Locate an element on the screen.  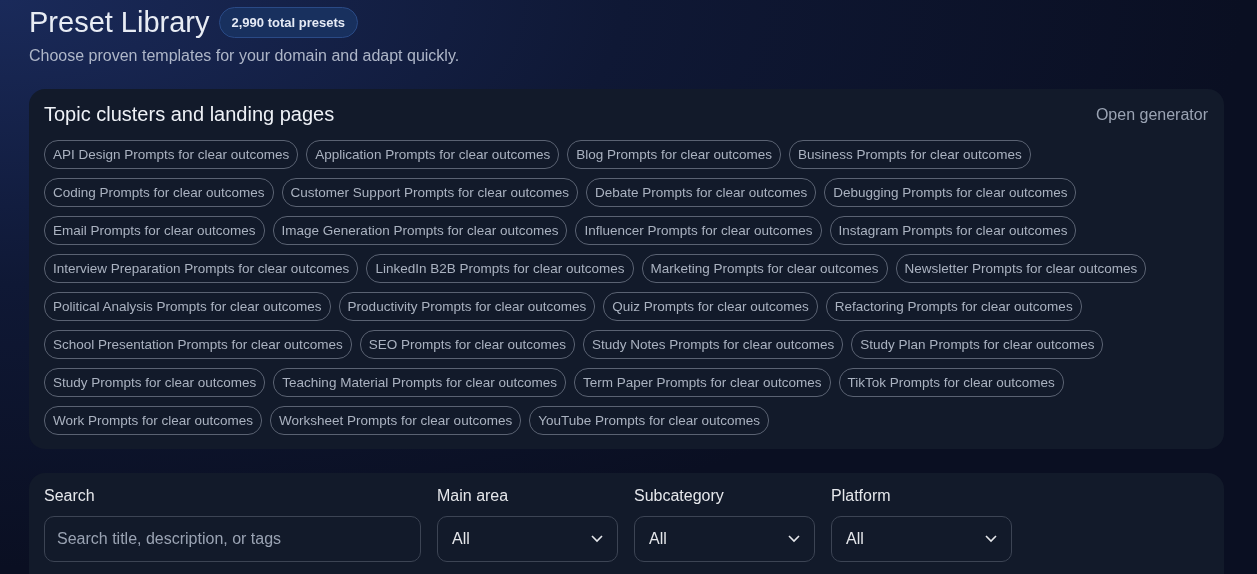
topic-chip: Worksheet Prompts for clear outcomes is located at coordinates (396, 420).